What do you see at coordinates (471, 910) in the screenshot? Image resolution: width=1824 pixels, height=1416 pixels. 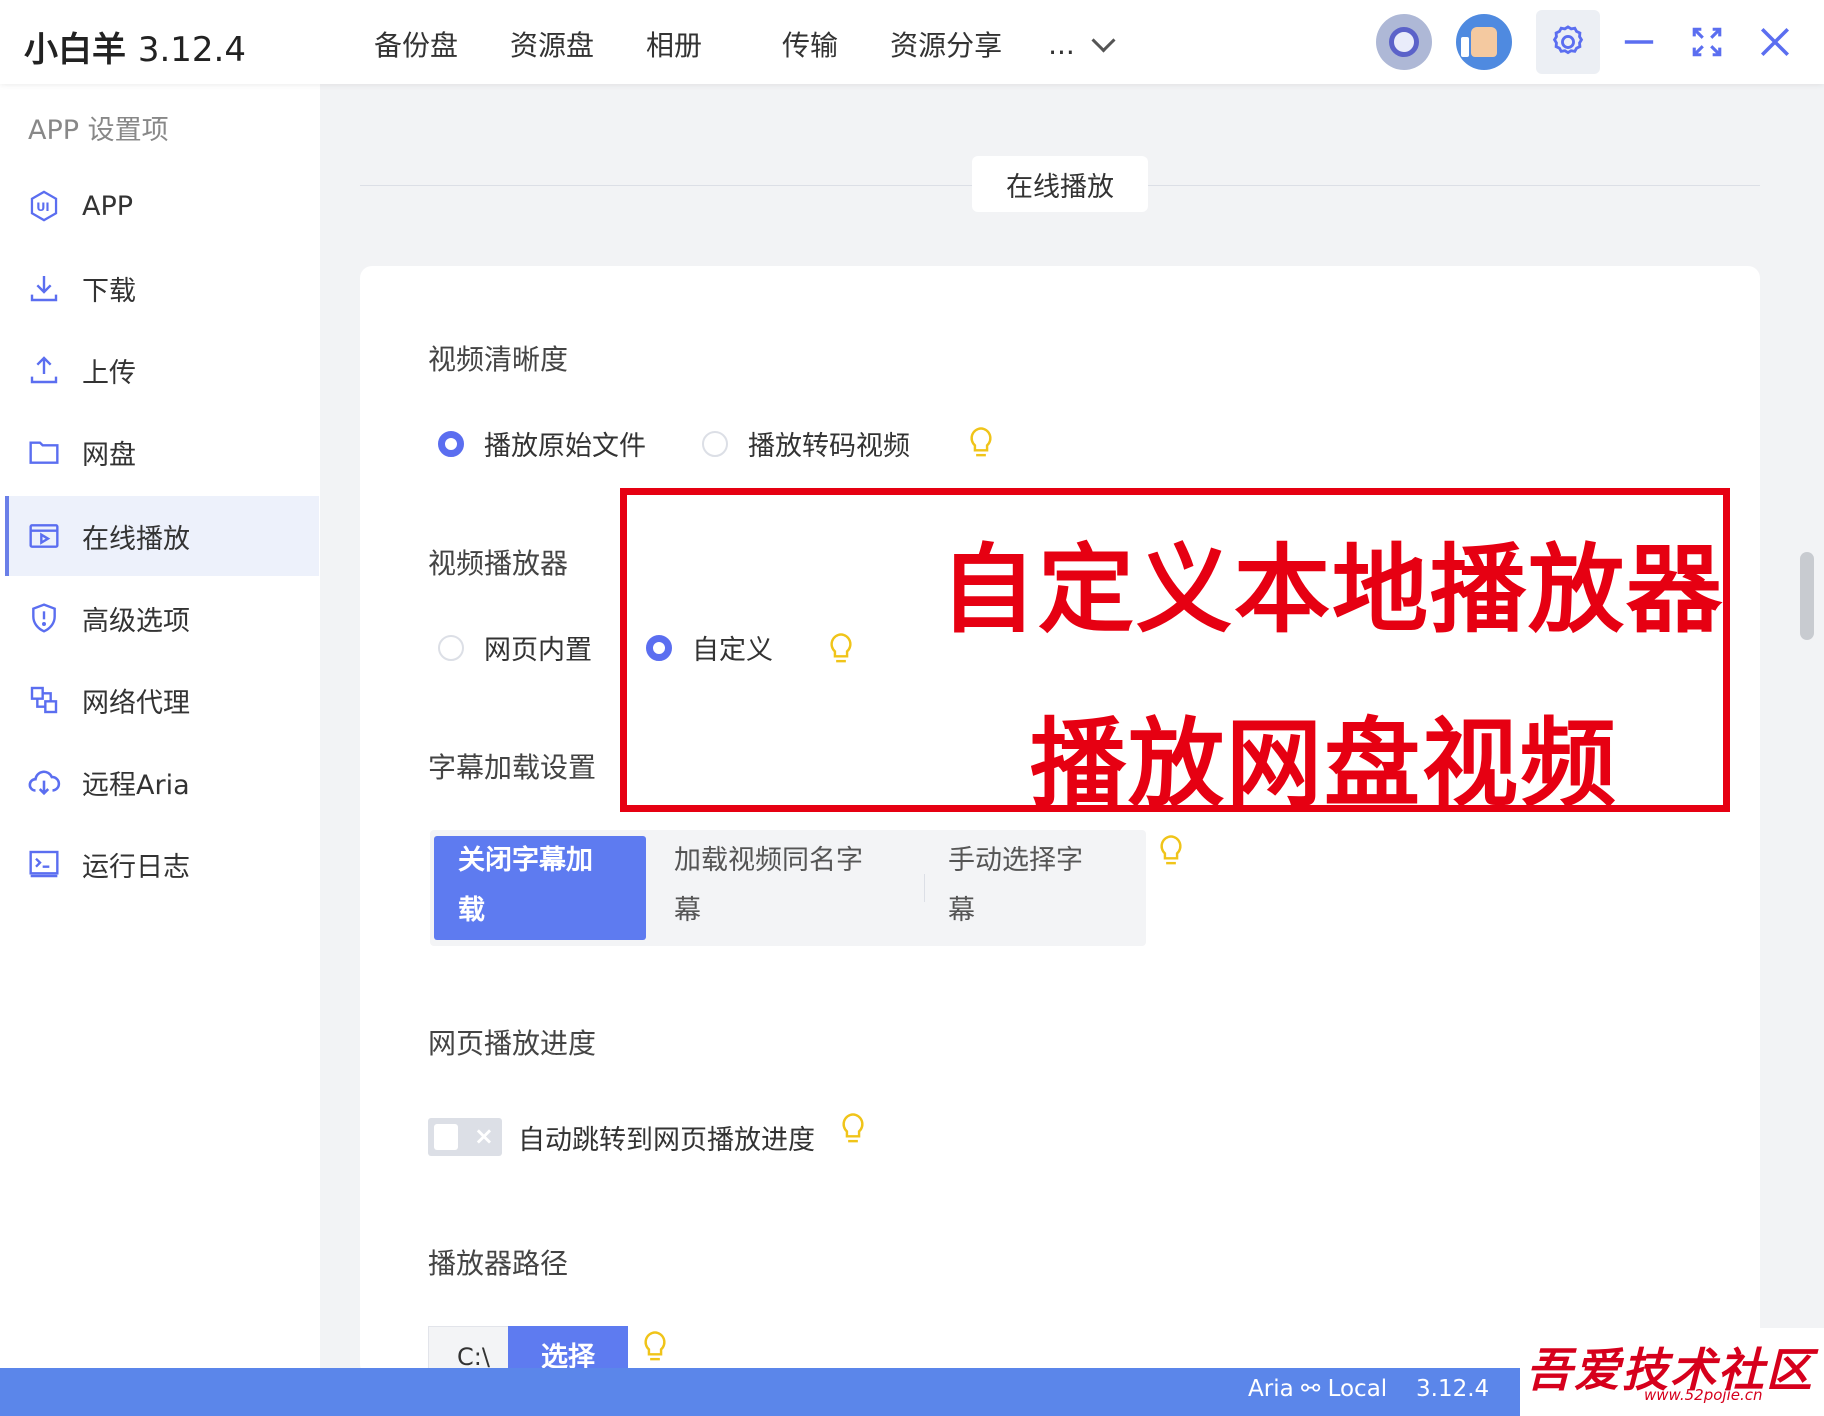 I see `option-line: 载` at bounding box center [471, 910].